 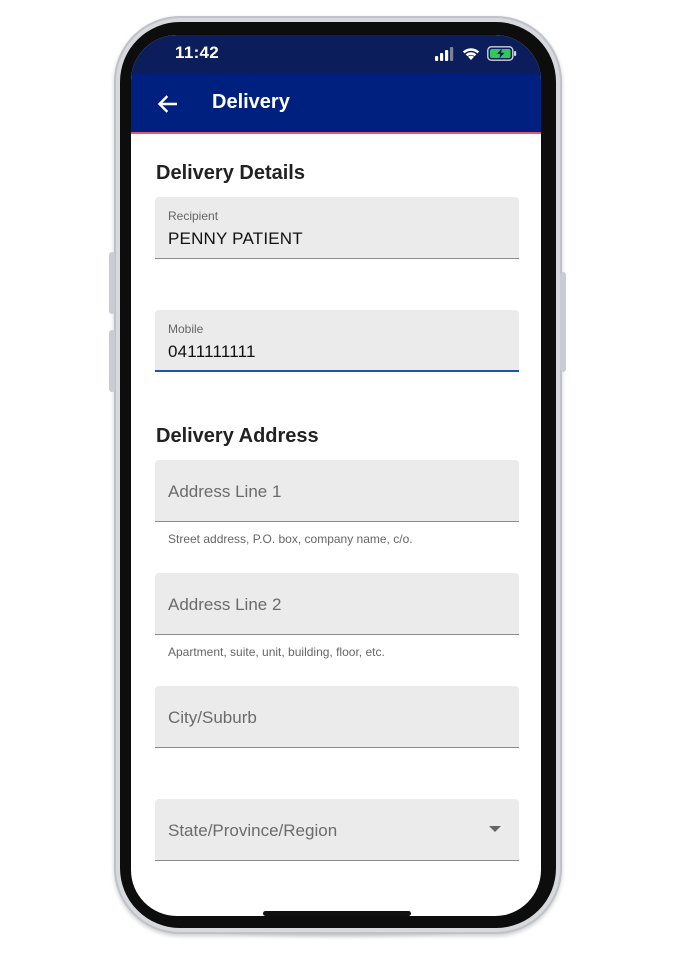 I want to click on back-button, so click(x=167, y=104).